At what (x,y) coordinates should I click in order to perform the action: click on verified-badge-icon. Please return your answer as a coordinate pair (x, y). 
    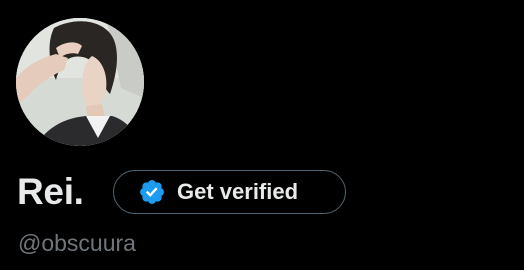
    Looking at the image, I should click on (152, 192).